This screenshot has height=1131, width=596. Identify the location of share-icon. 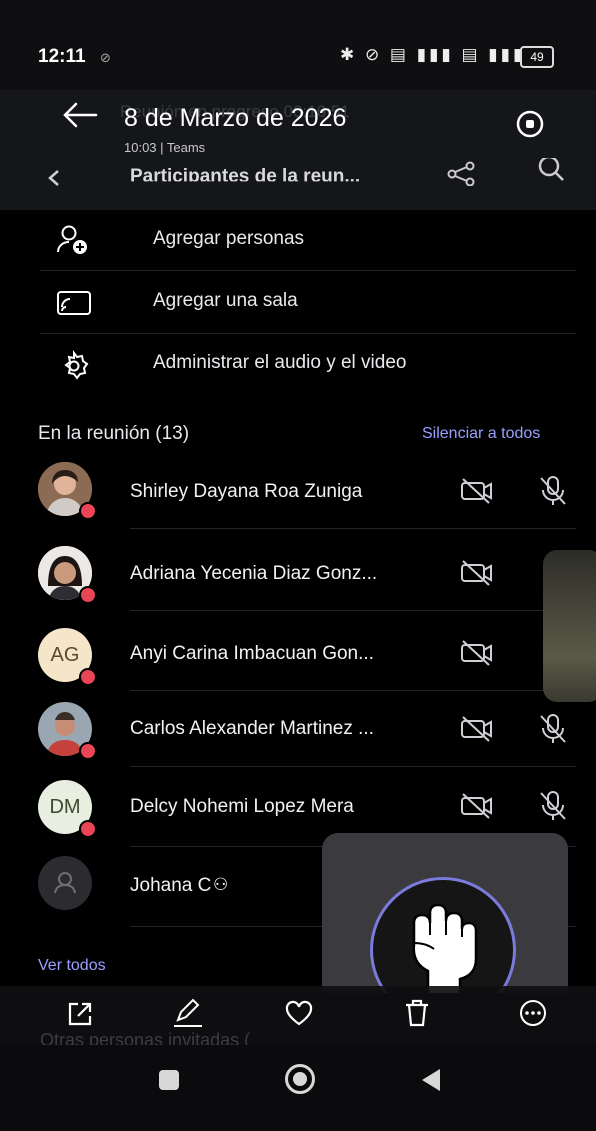
(461, 173).